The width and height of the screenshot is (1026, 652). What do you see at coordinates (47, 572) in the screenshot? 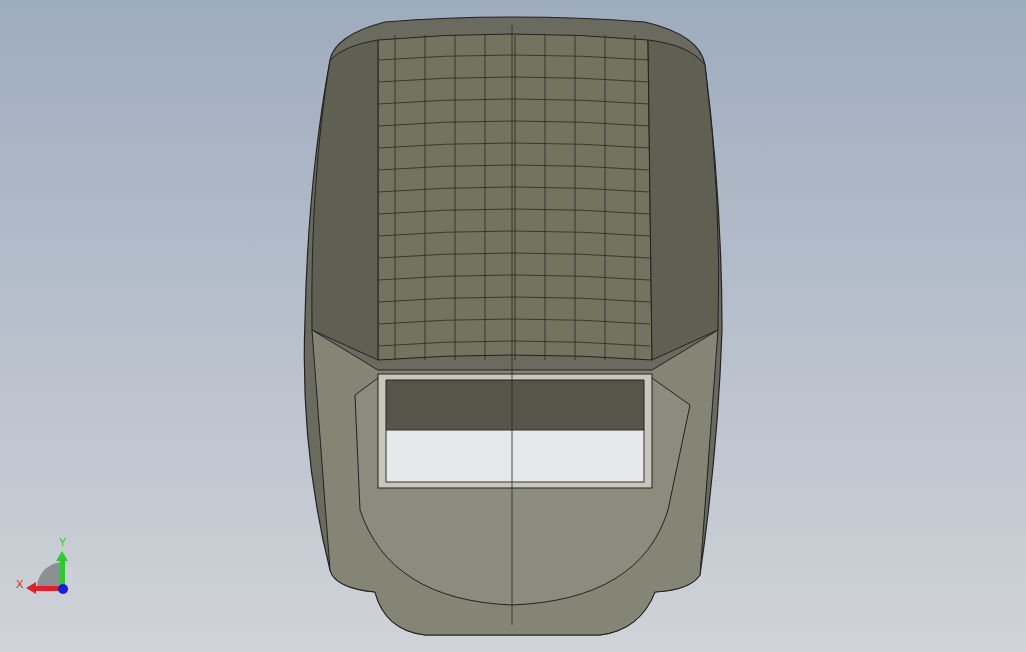
I see `axis-triad-icon` at bounding box center [47, 572].